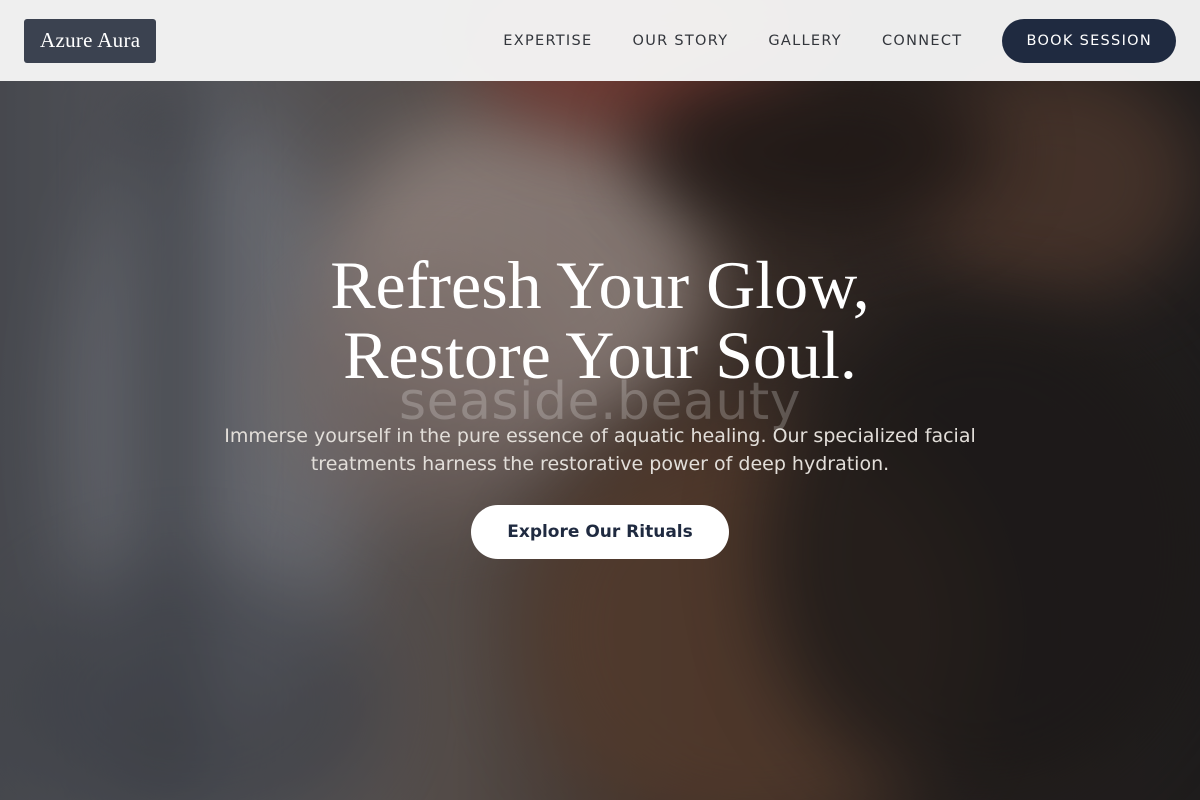 Image resolution: width=1200 pixels, height=800 pixels. What do you see at coordinates (547, 41) in the screenshot?
I see `nav-link-expertise: EXPERTISE` at bounding box center [547, 41].